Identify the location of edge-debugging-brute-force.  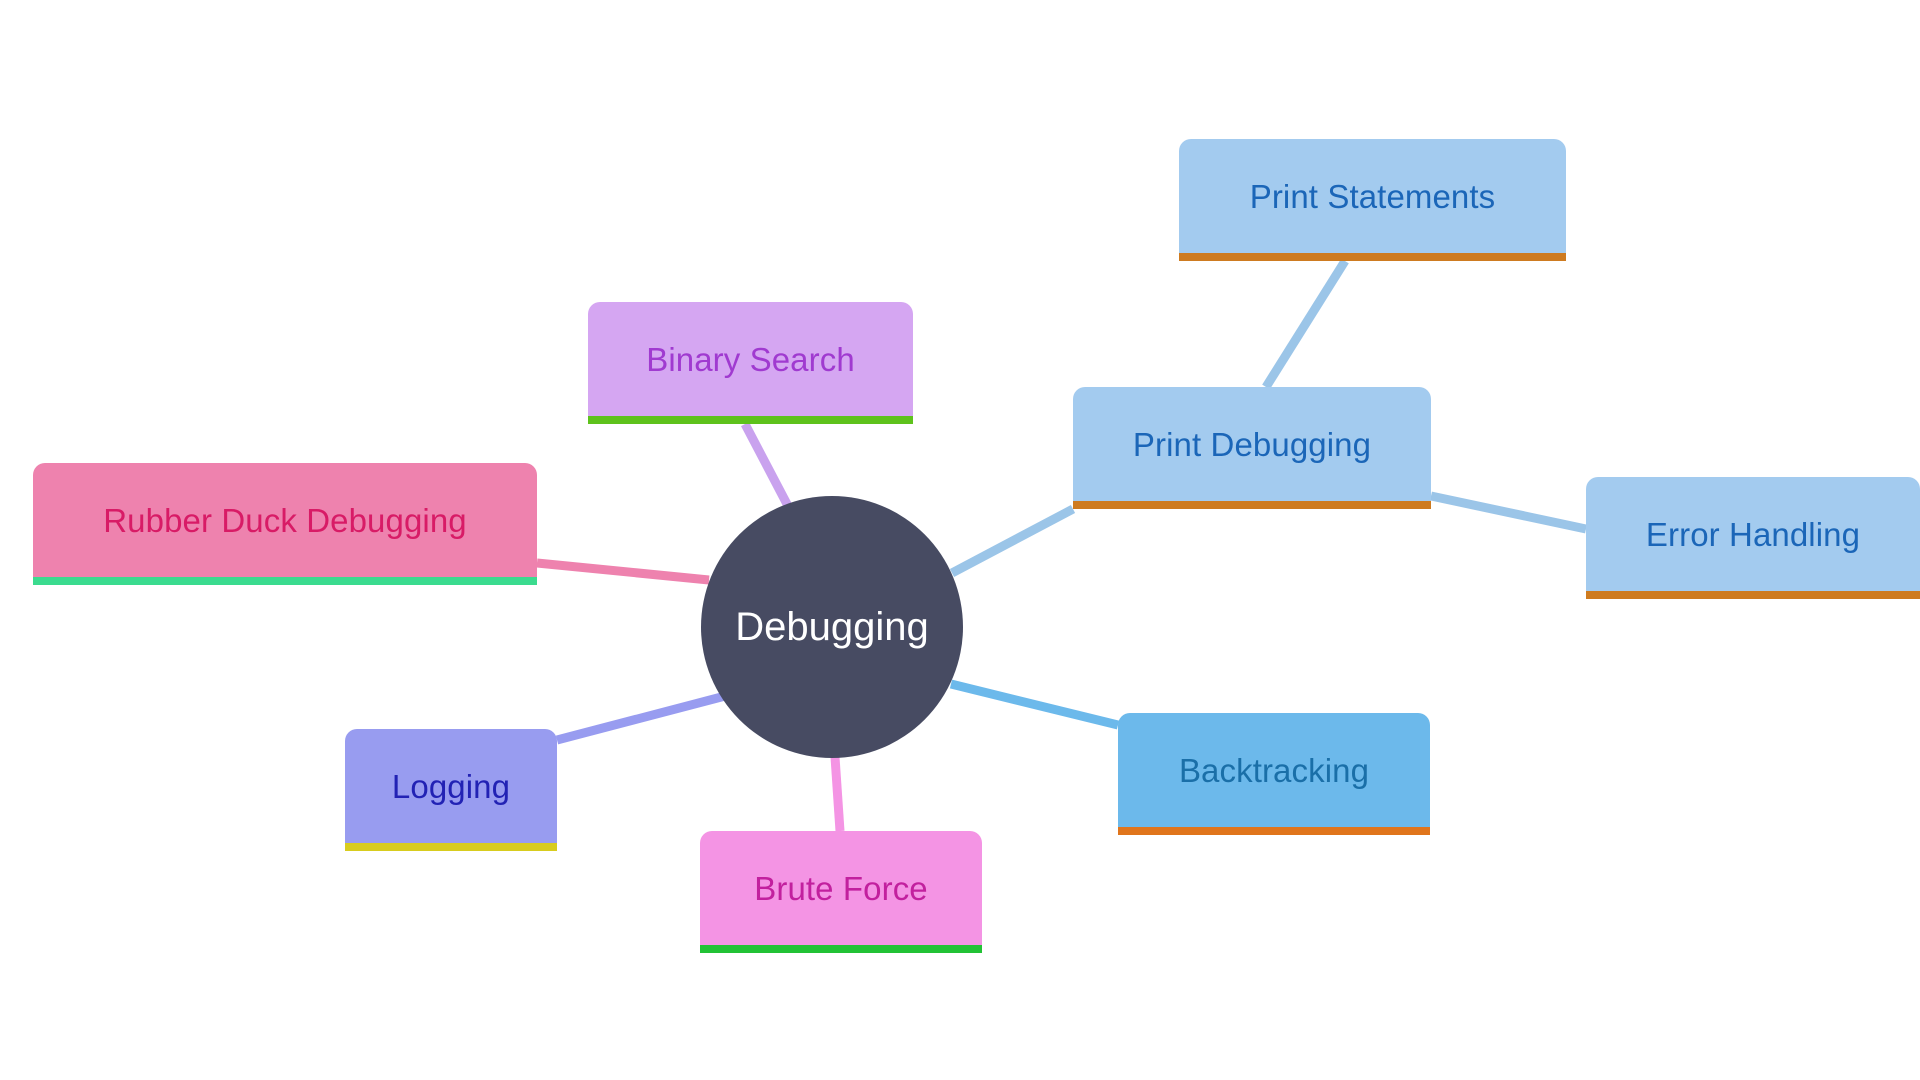
(837, 794).